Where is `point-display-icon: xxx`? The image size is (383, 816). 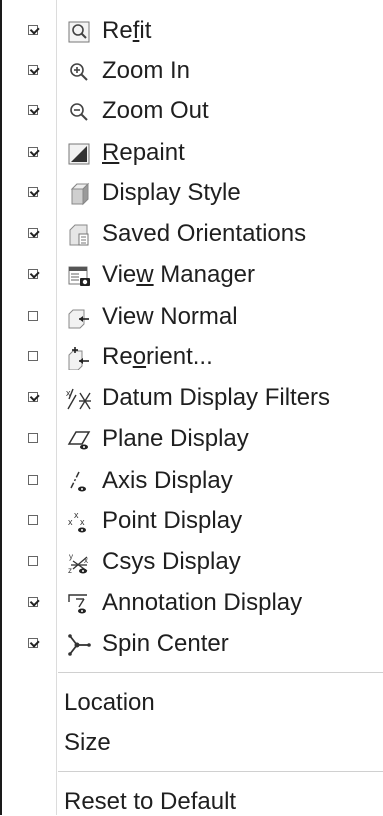 point-display-icon: xxx is located at coordinates (79, 522).